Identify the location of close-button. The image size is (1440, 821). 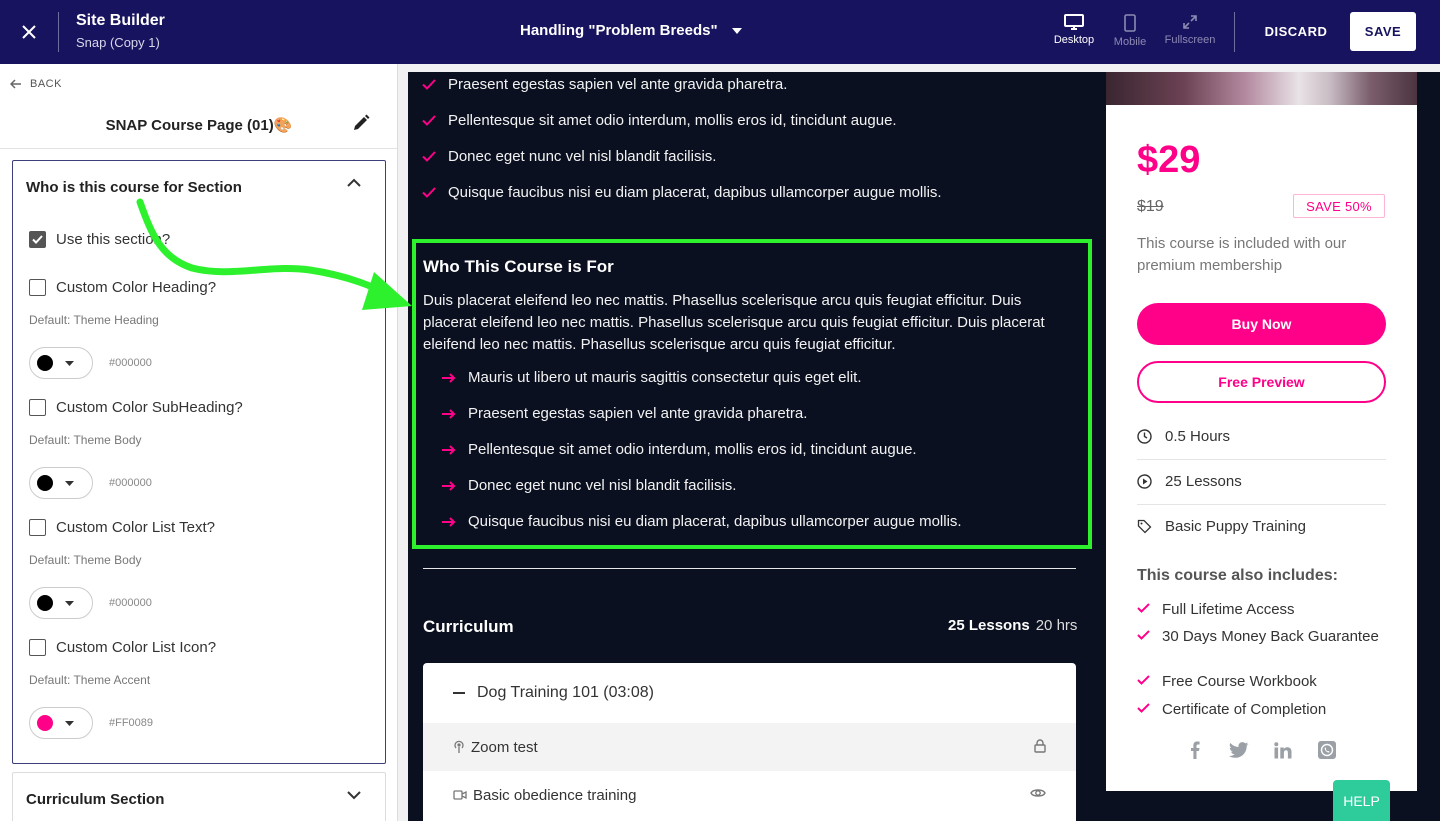
(29, 32).